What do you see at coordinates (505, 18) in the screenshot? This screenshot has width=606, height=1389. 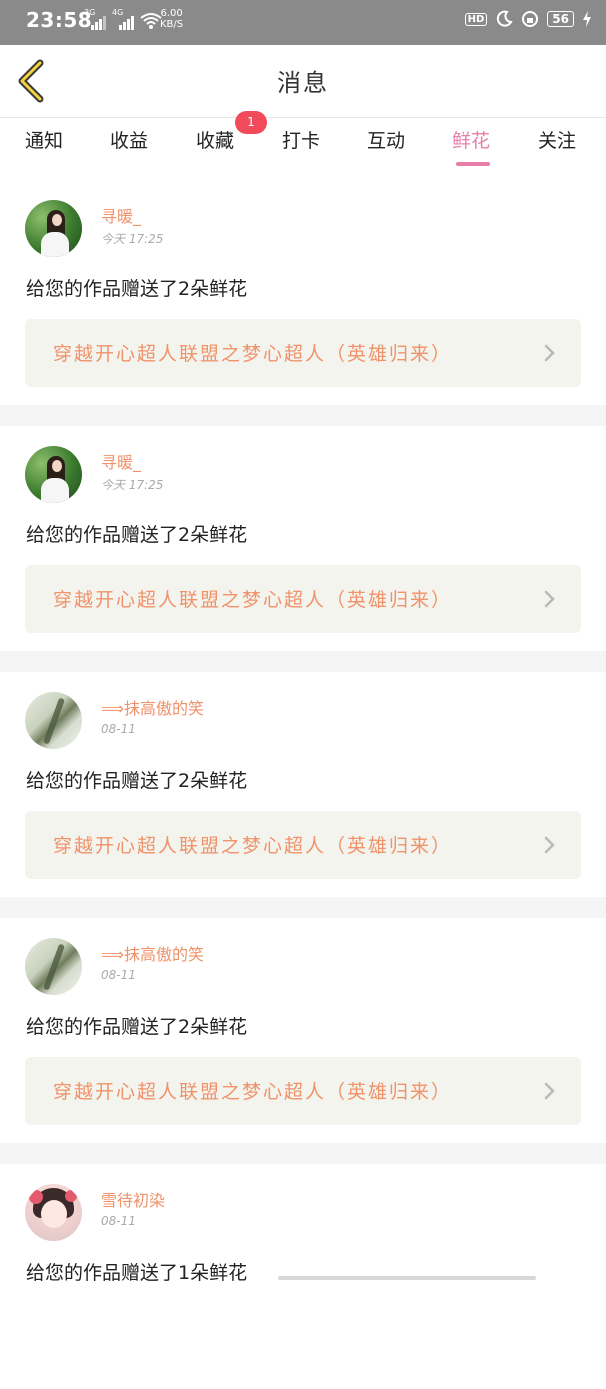 I see `moon-icon` at bounding box center [505, 18].